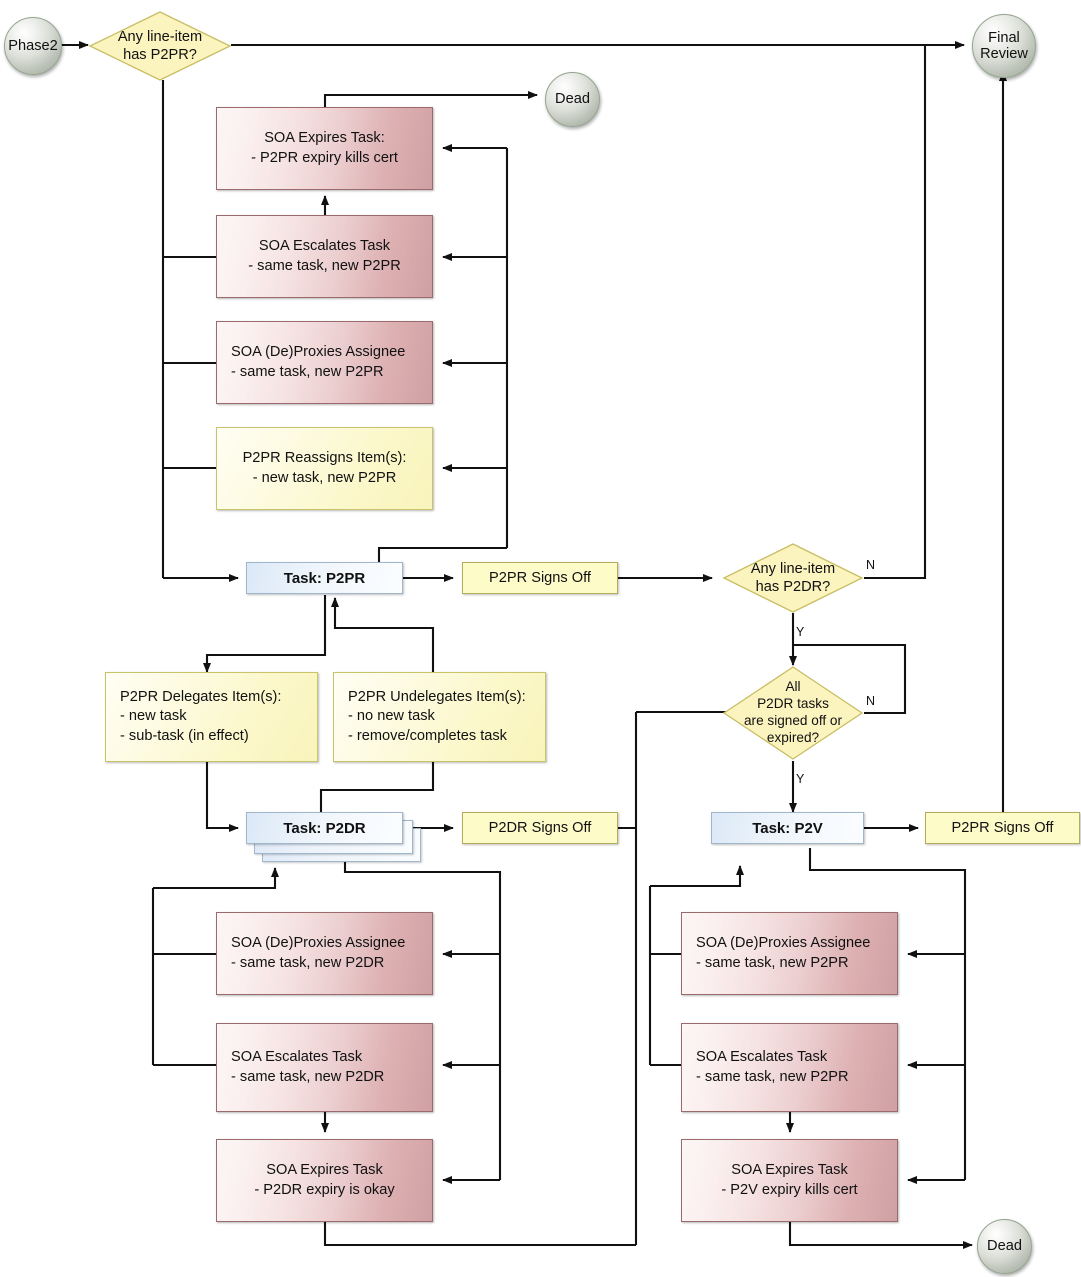 This screenshot has height=1277, width=1081. I want to click on terminator-dead-bottom: Dead, so click(1004, 1246).